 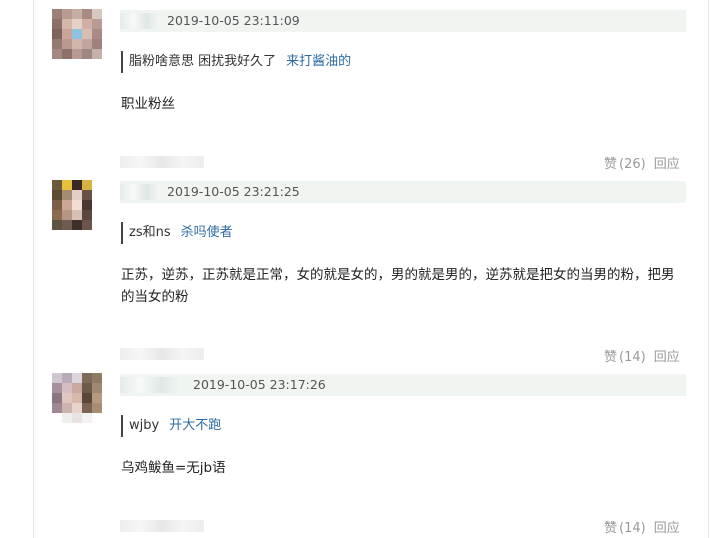 I want to click on like-button: 赞 (26), so click(x=625, y=164).